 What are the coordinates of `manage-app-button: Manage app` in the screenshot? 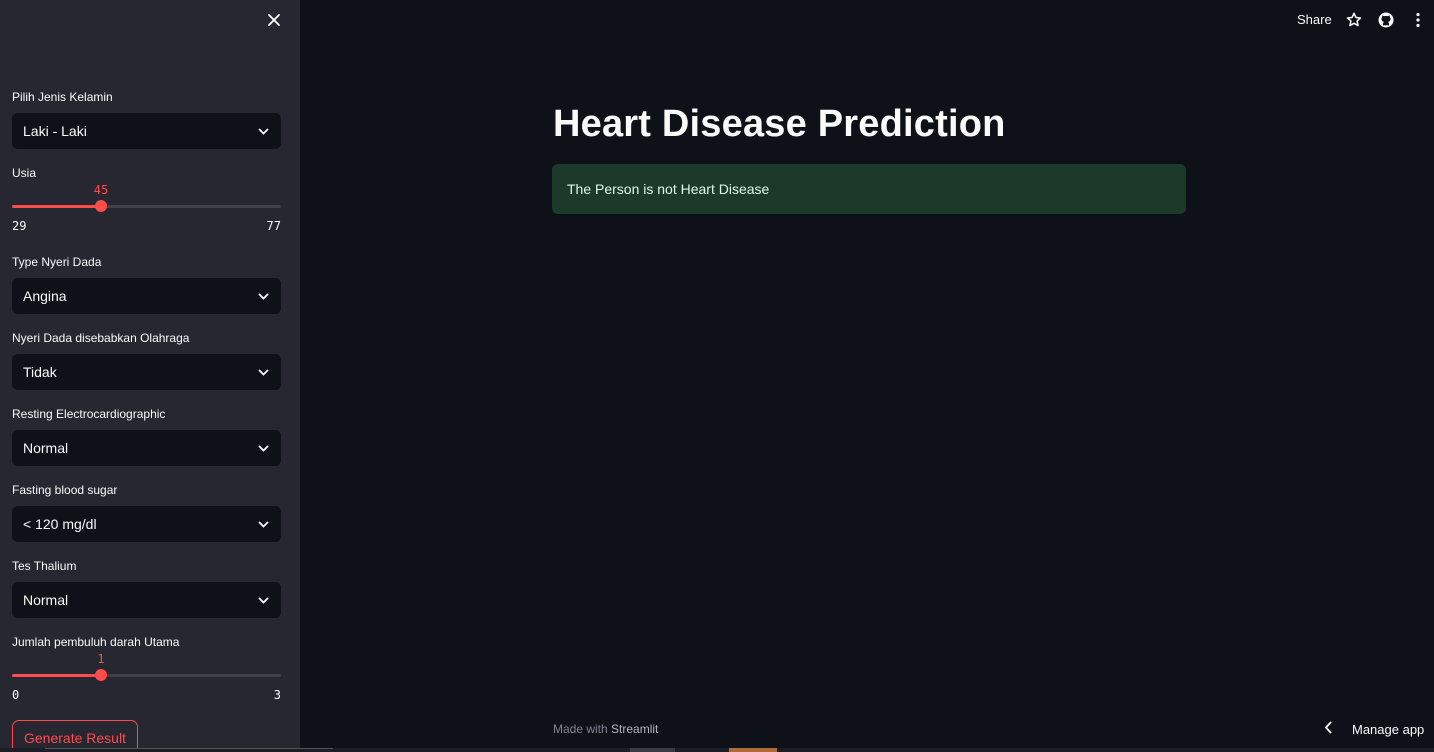 It's located at (1374, 729).